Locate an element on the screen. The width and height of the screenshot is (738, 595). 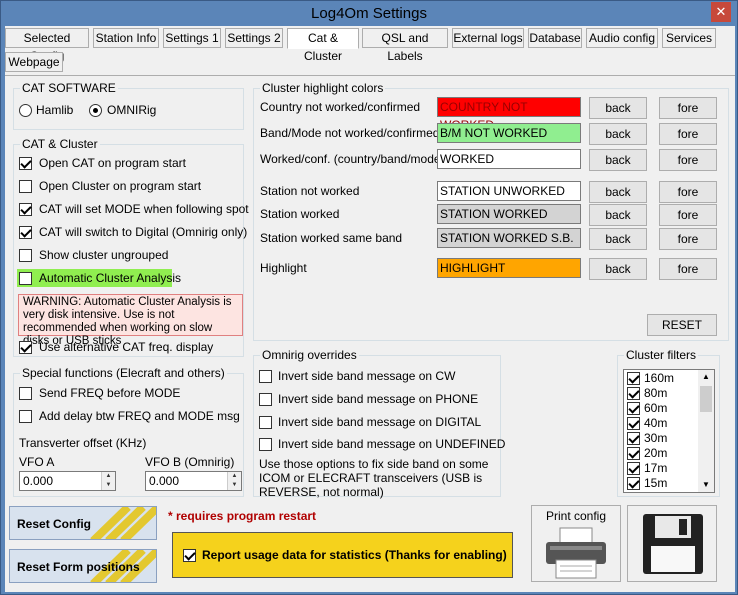
special-functions-title: Special functions (Elecraft and others) is located at coordinates (123, 373).